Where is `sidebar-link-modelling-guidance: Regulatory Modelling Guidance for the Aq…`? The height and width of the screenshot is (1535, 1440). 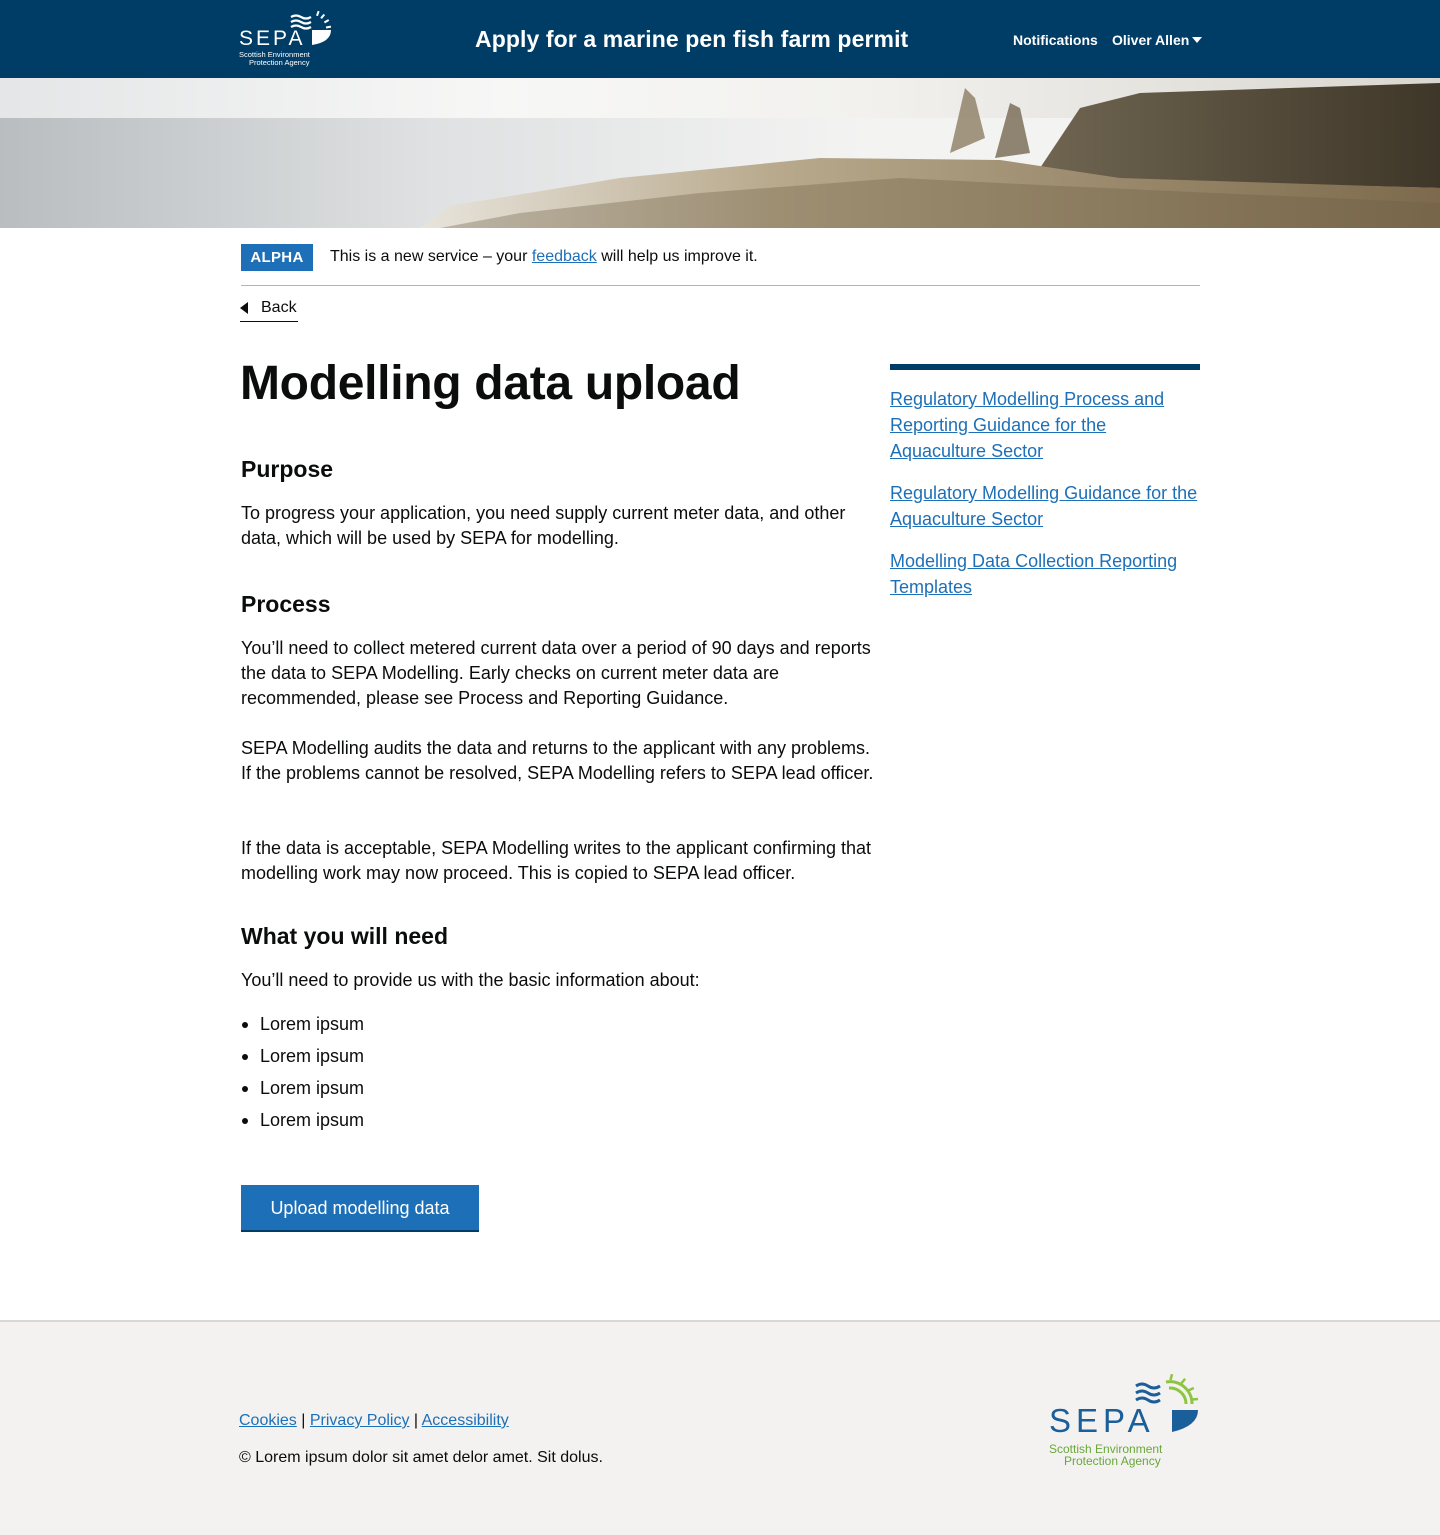
sidebar-link-modelling-guidance: Regulatory Modelling Guidance for the Aq… is located at coordinates (1045, 506).